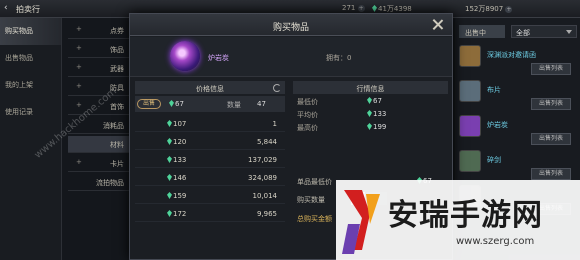 Image resolution: width=580 pixels, height=260 pixels. Describe the element at coordinates (518, 131) in the screenshot. I see `listing-item: 炉岩炭出售列表` at that location.